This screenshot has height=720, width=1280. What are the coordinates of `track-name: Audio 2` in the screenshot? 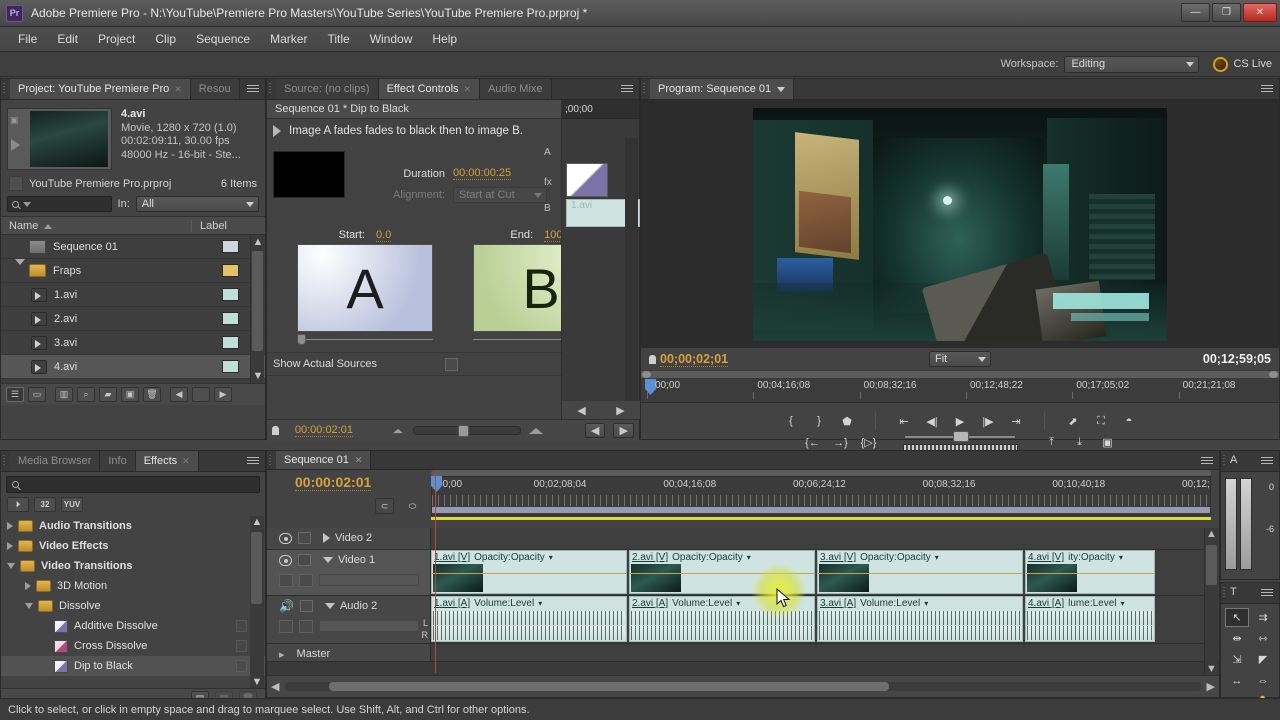 It's located at (350, 606).